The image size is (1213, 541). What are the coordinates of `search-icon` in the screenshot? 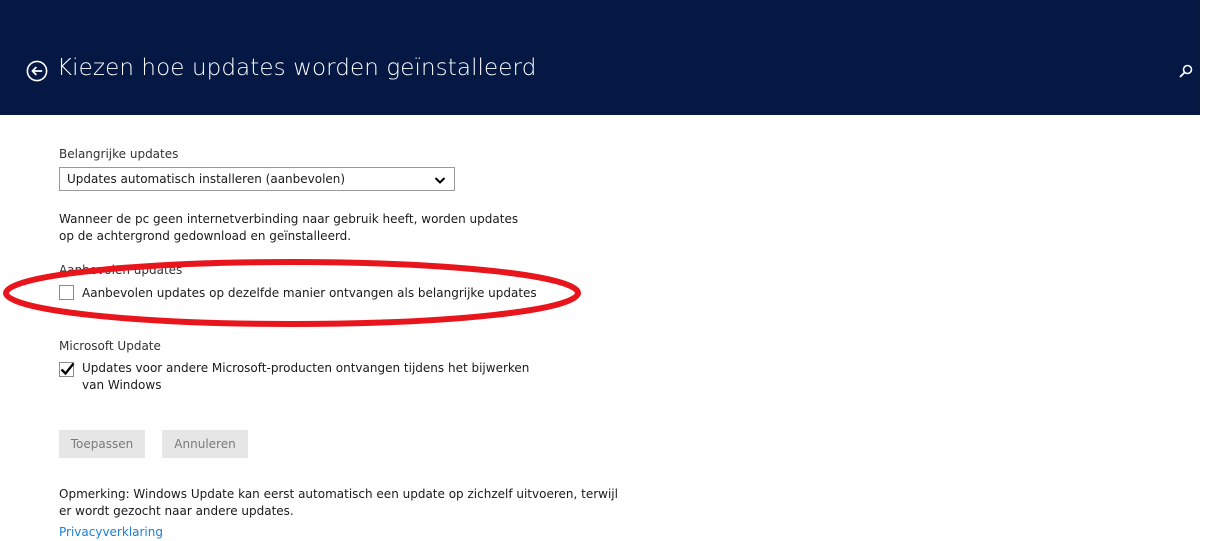 It's located at (1186, 71).